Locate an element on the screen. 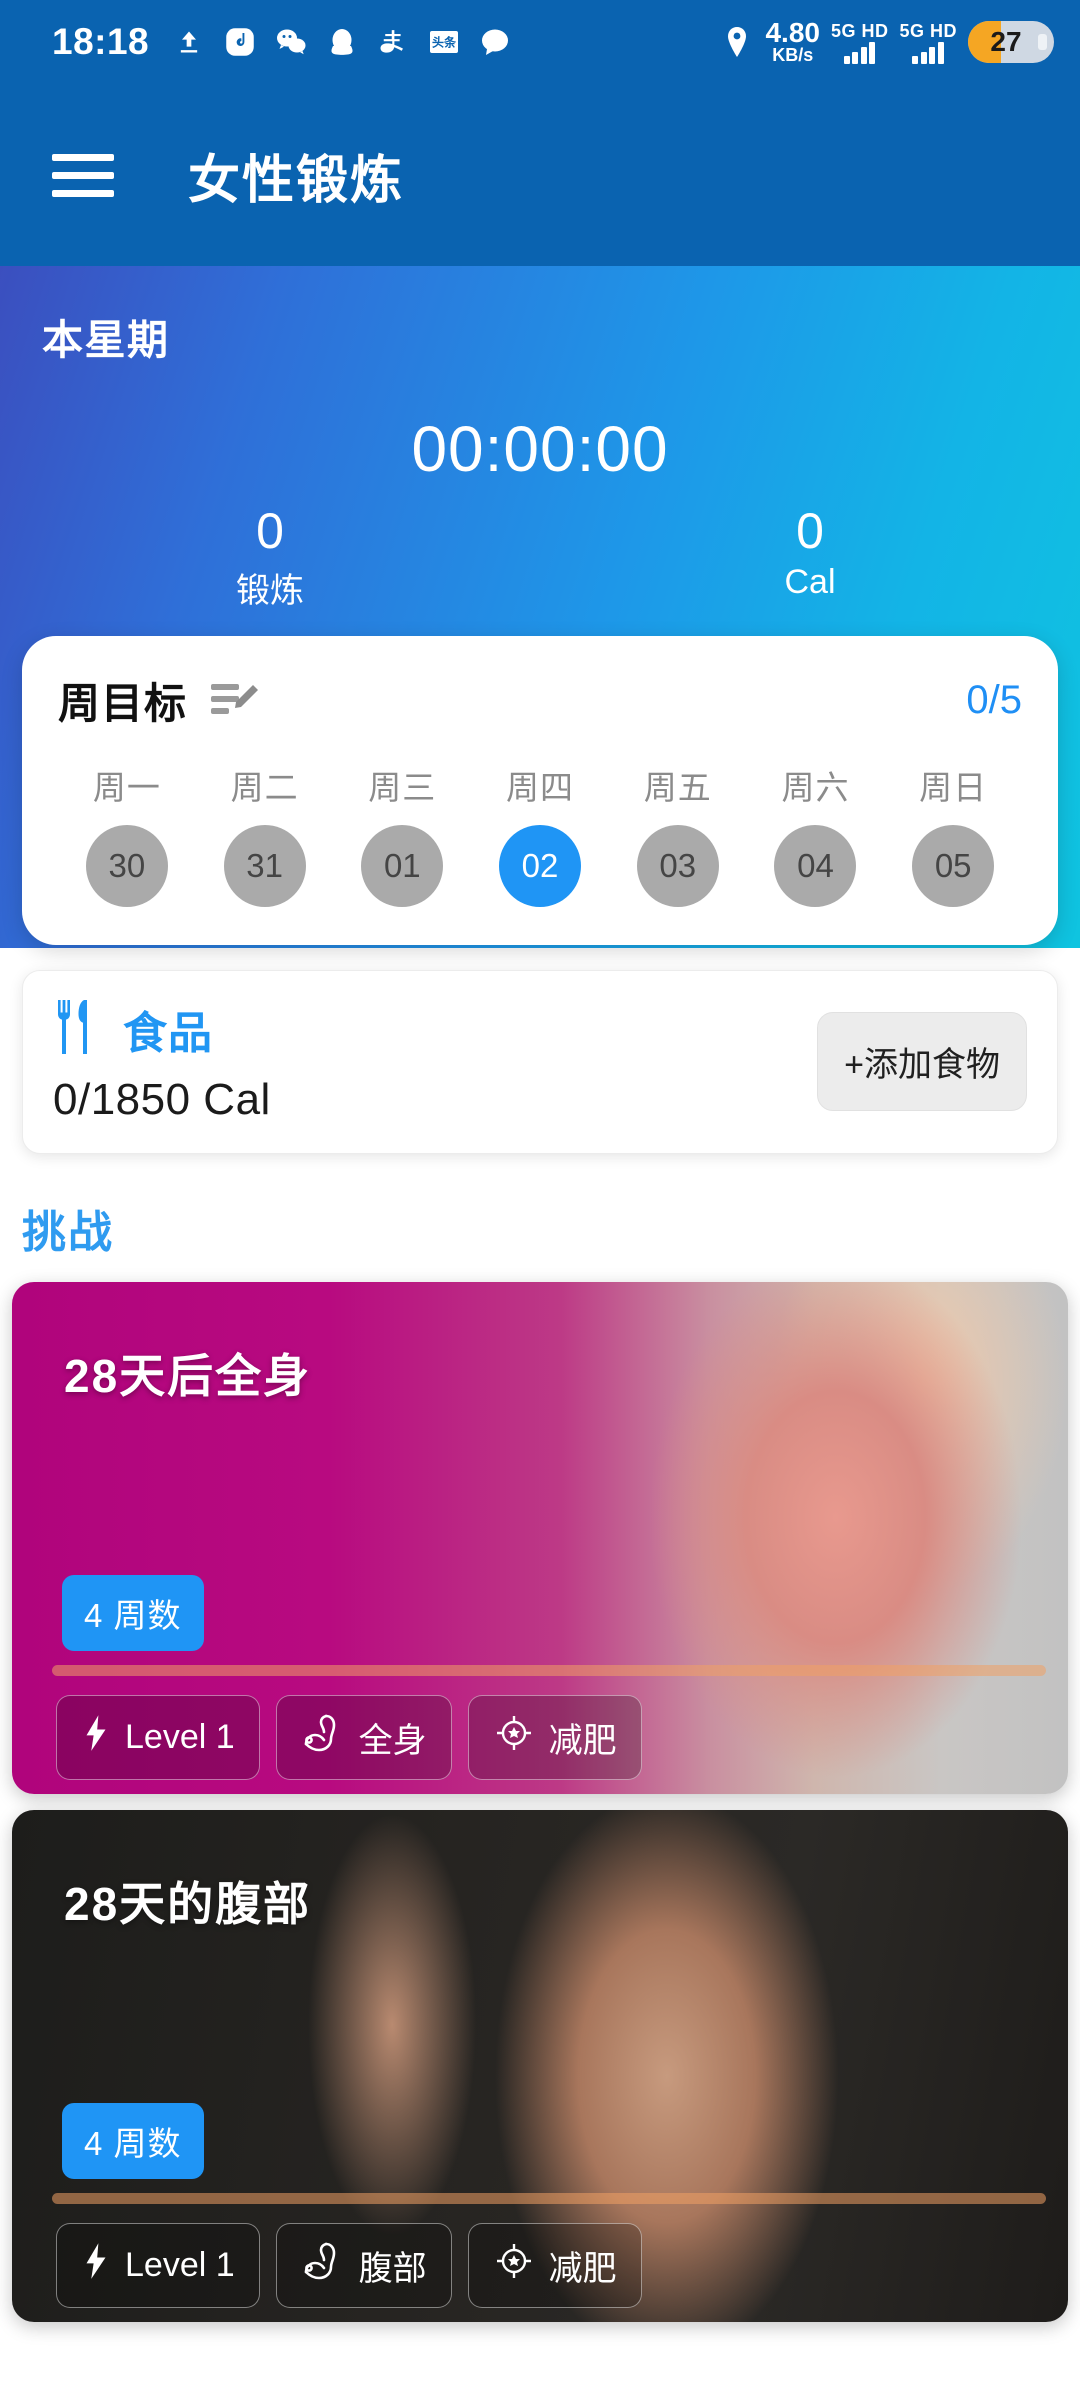  day-name: 周五 is located at coordinates (677, 787).